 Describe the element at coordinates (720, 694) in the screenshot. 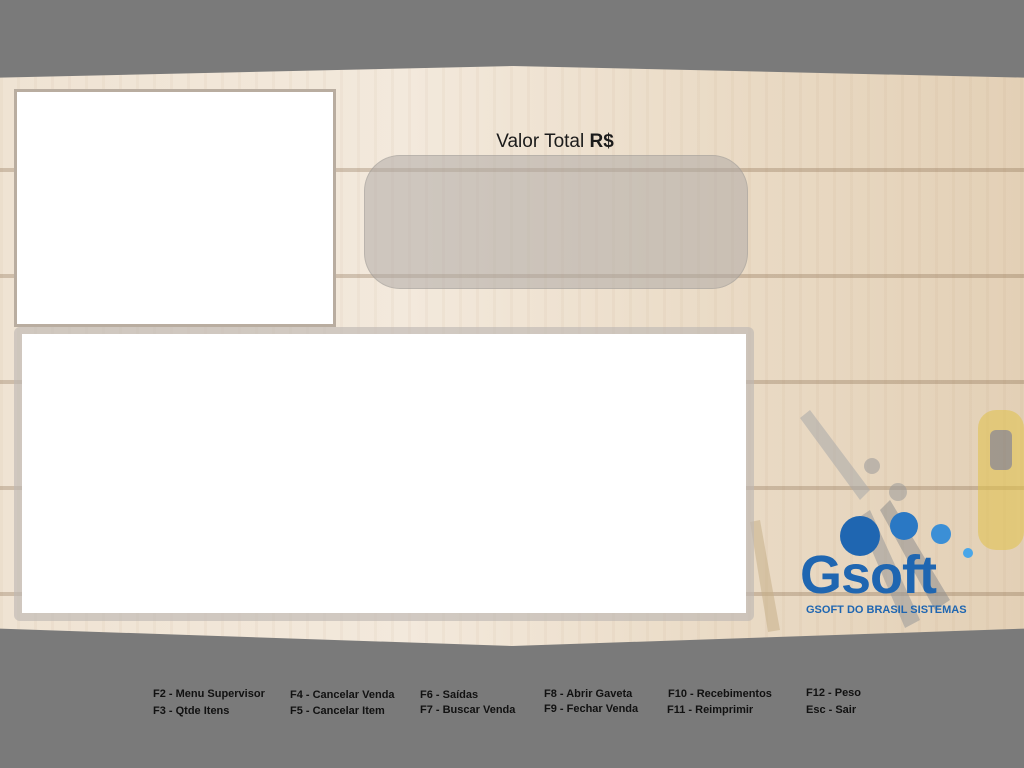

I see `shortcut-f10: F10 - Recebimentos` at that location.